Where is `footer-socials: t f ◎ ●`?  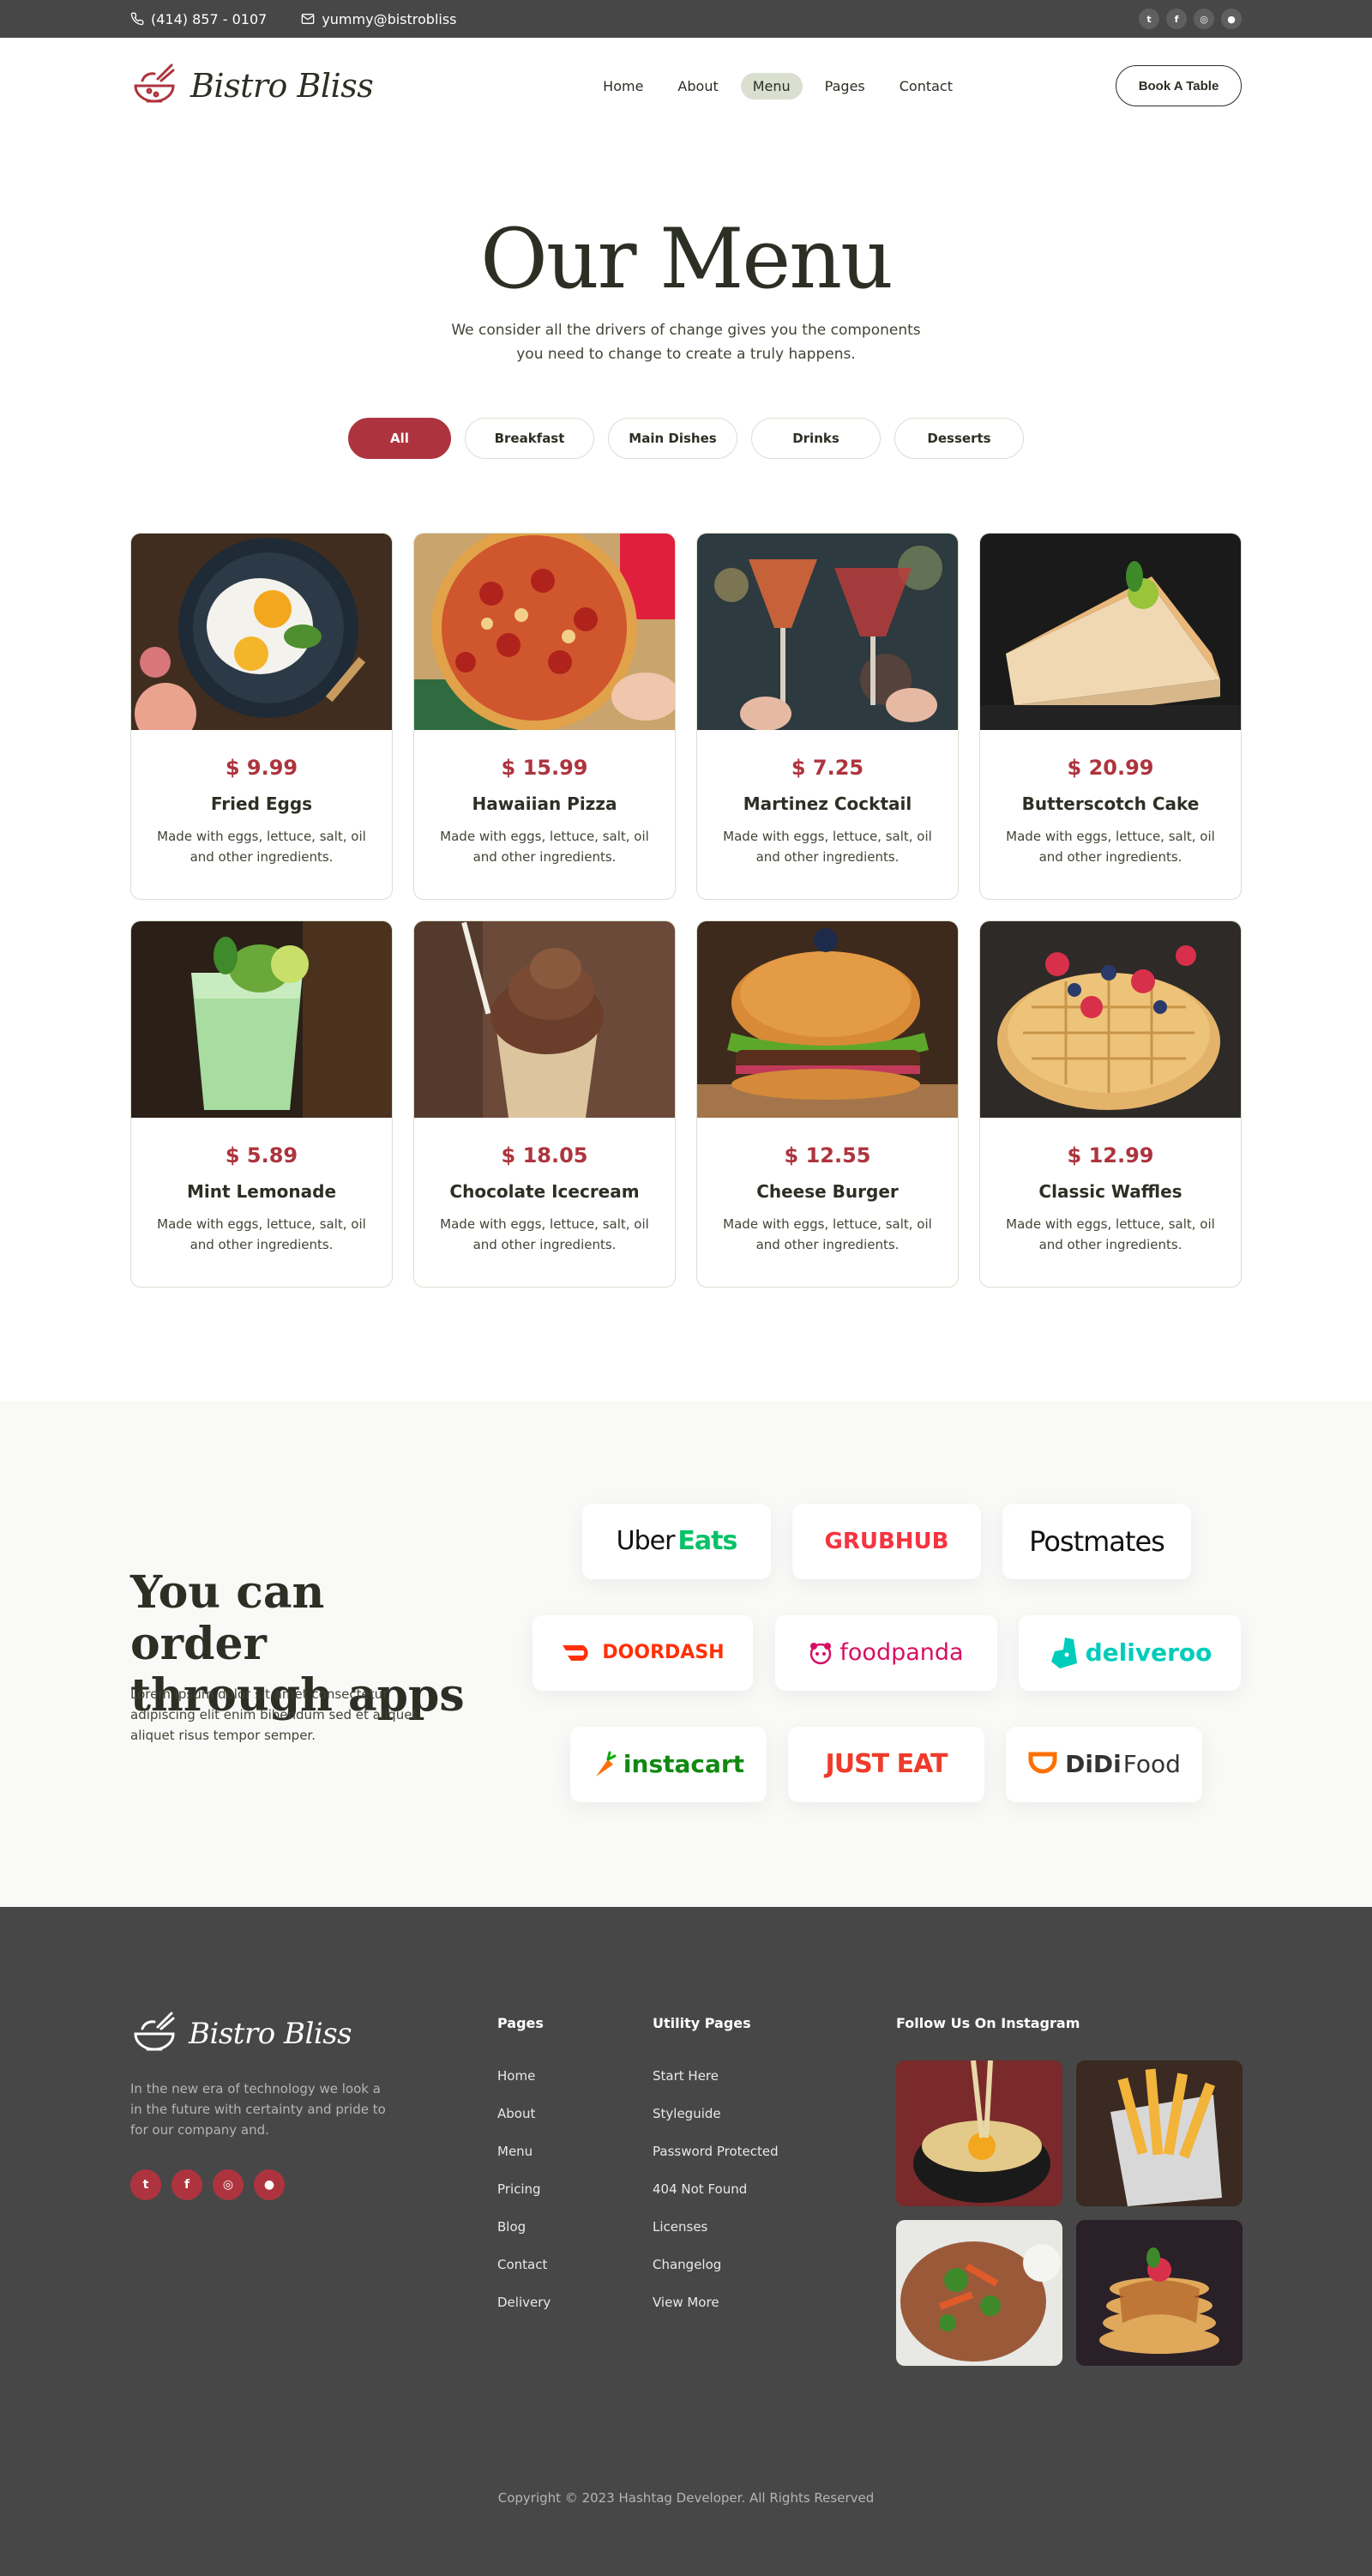
footer-socials: t f ◎ ● is located at coordinates (208, 2184).